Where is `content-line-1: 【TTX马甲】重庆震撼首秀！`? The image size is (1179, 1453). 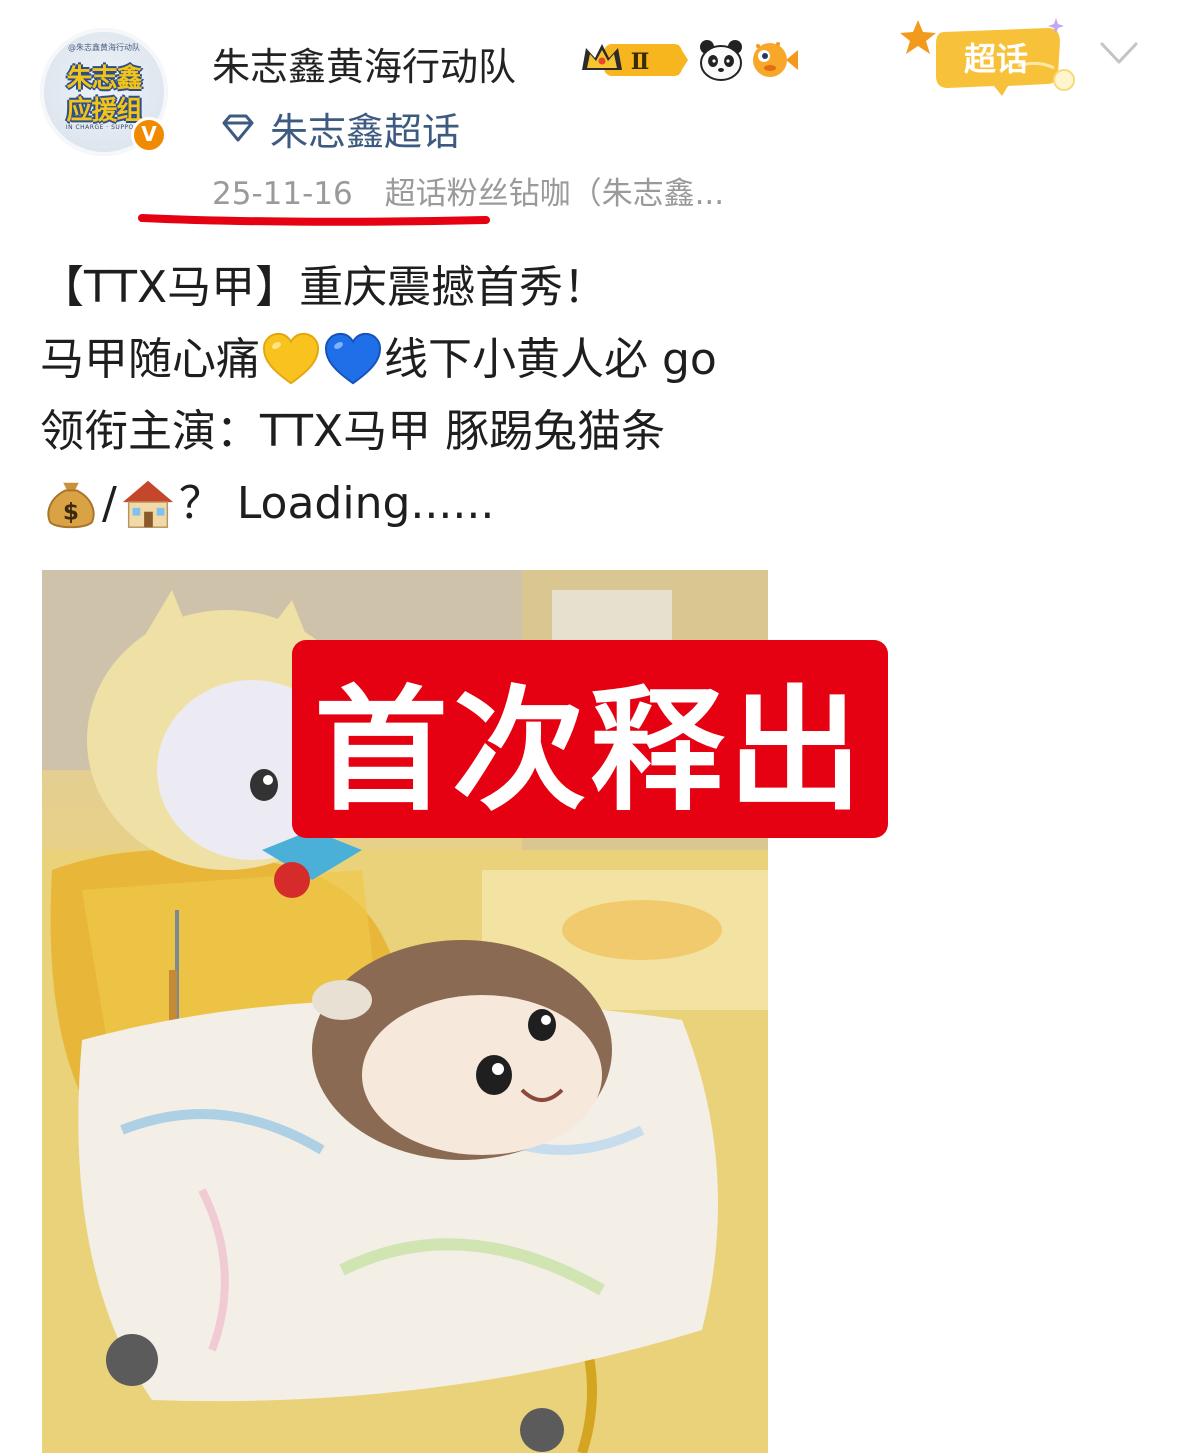
content-line-1: 【TTX马甲】重庆震撼首秀！ is located at coordinates (324, 287).